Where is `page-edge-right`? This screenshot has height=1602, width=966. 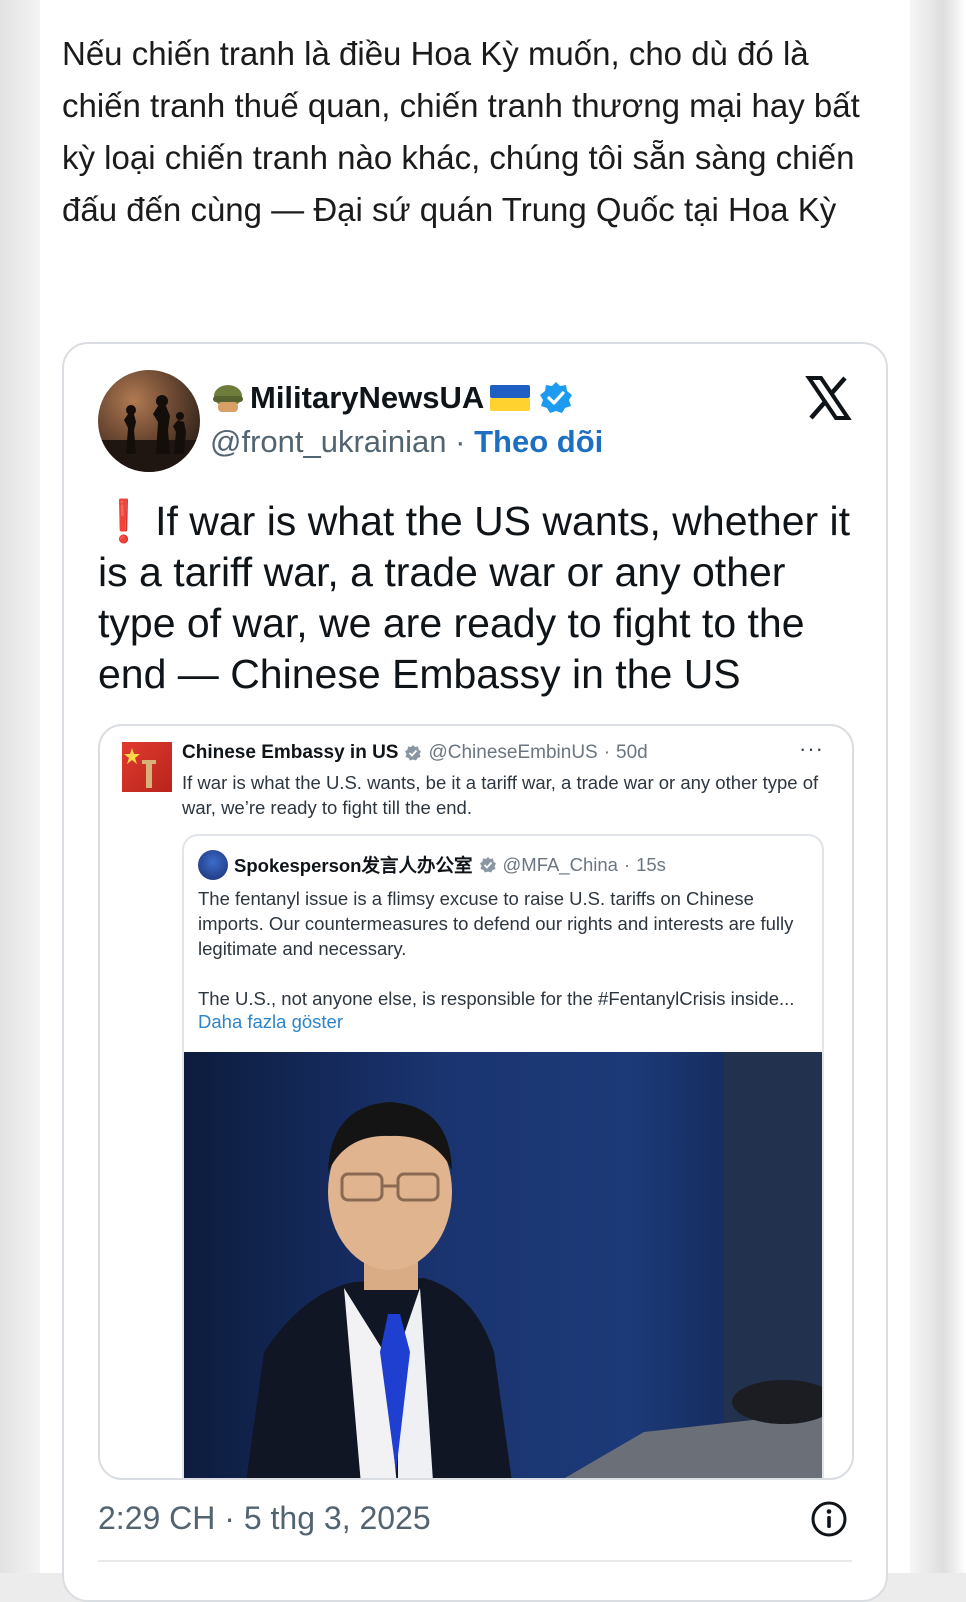
page-edge-right is located at coordinates (938, 786).